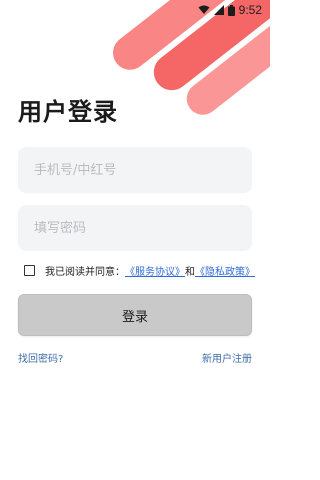 This screenshot has width=320, height=480. I want to click on agreement-row: 我已阅读并同意： 《服务协议》 和 《隐私政策》, so click(139, 270).